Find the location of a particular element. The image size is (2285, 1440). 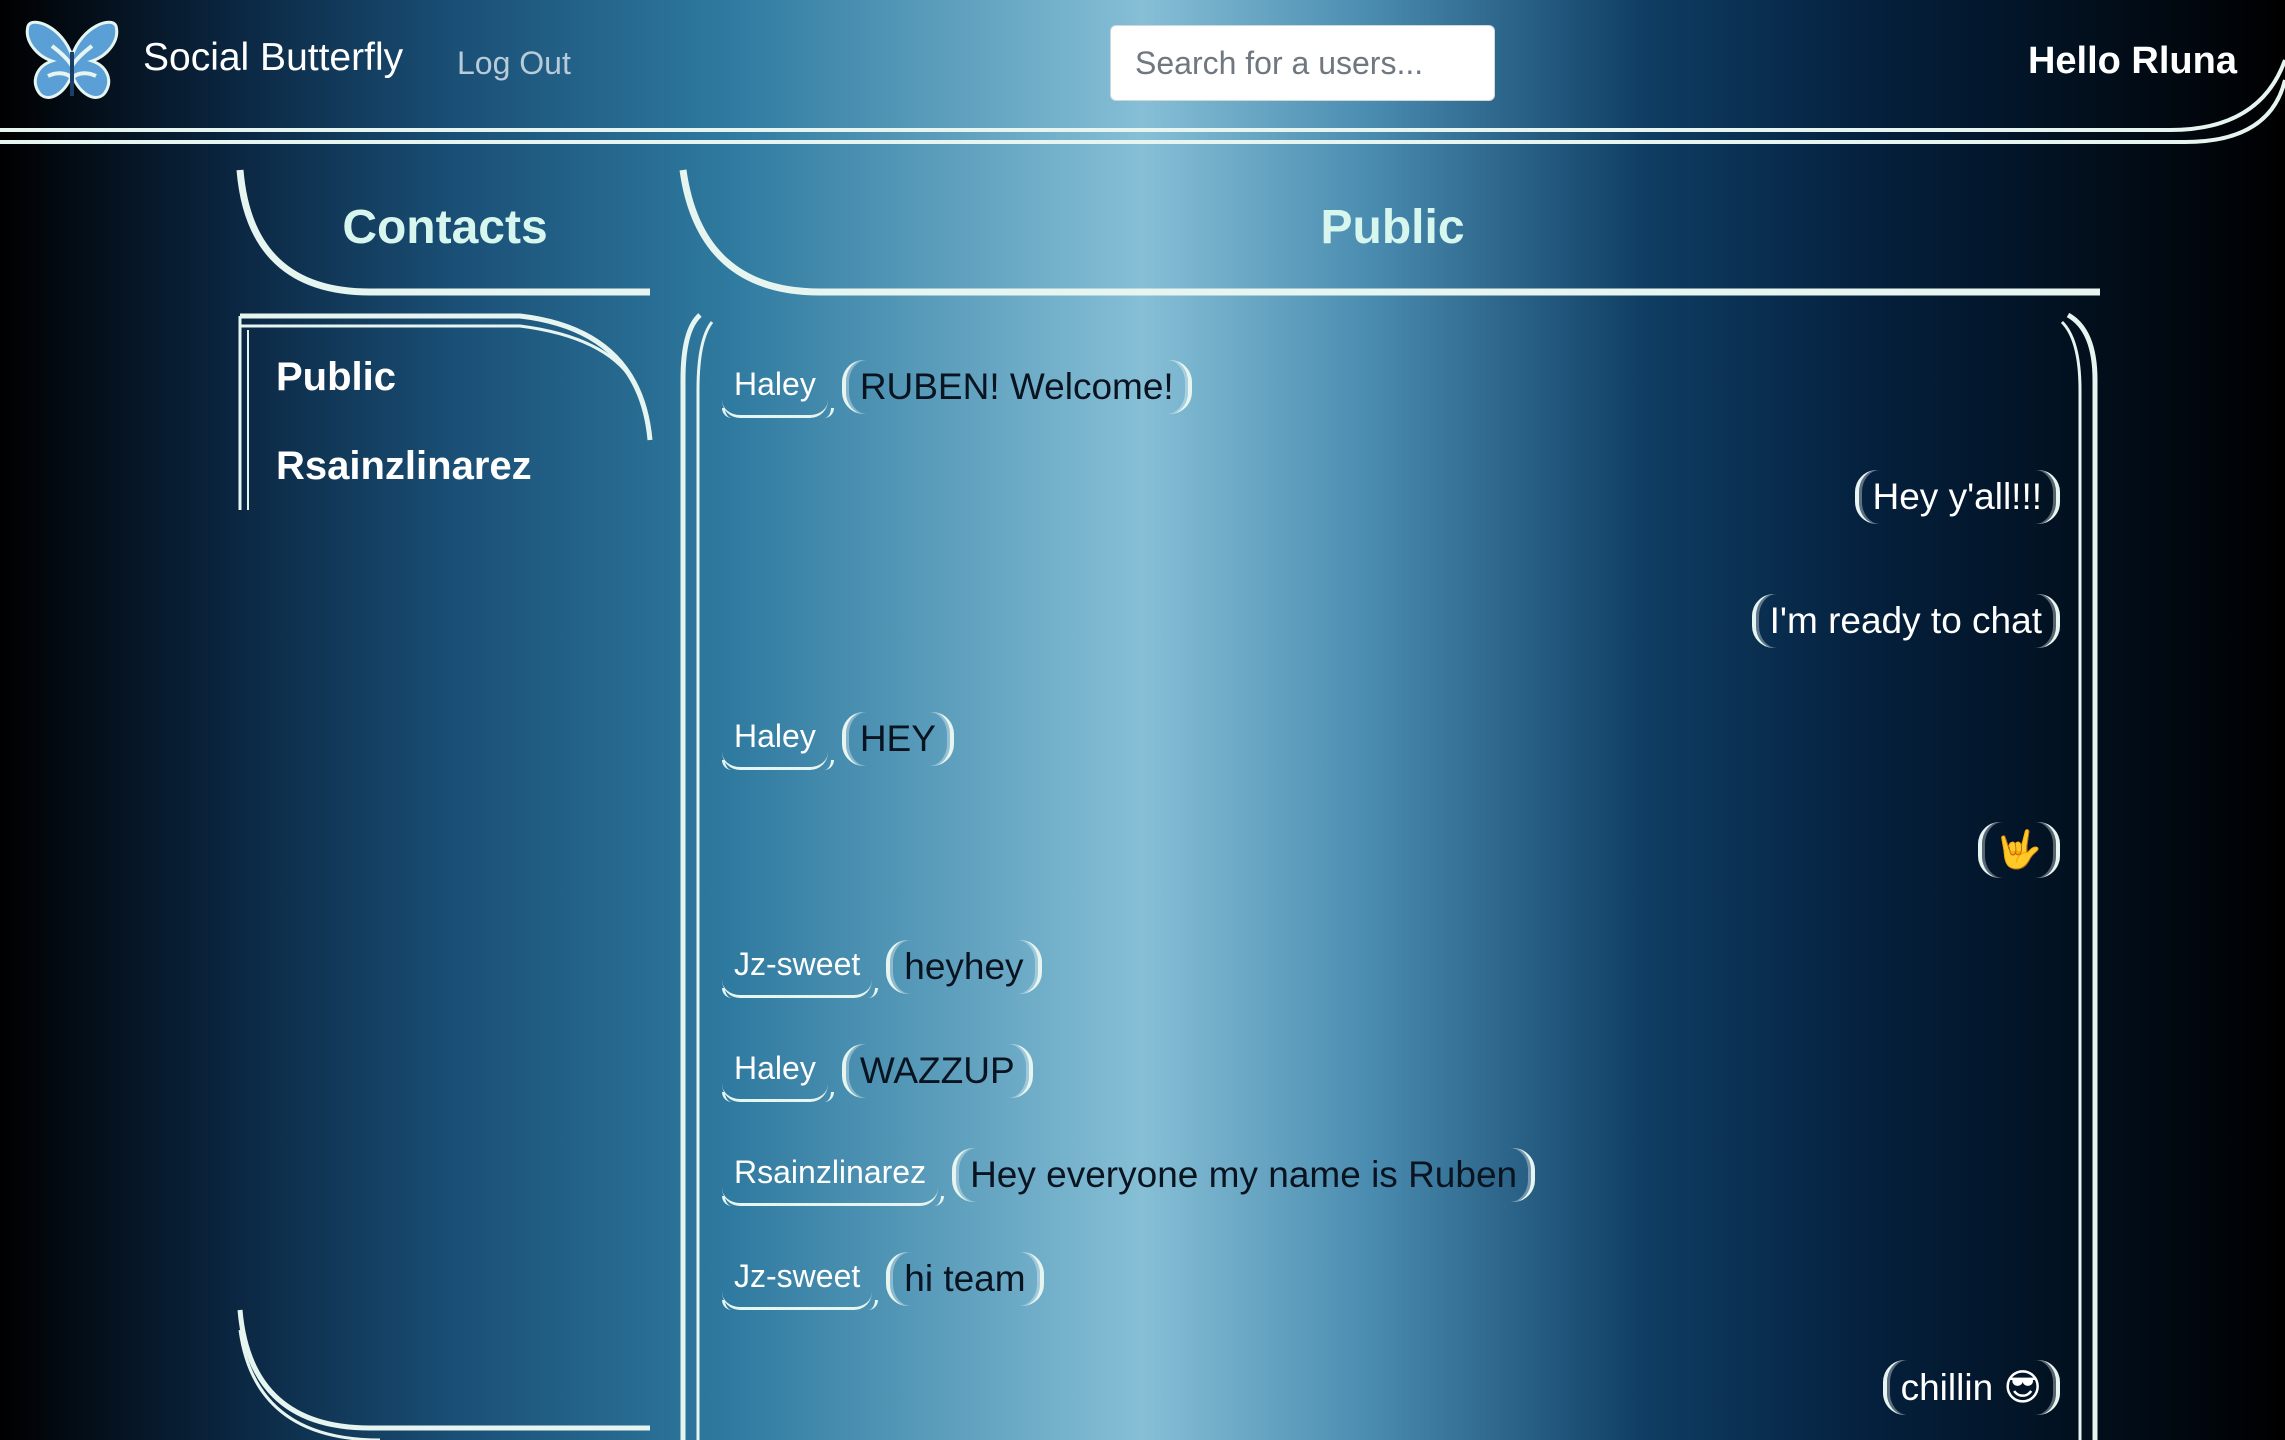

chat-message: Hey y'all!!! is located at coordinates (1957, 497).